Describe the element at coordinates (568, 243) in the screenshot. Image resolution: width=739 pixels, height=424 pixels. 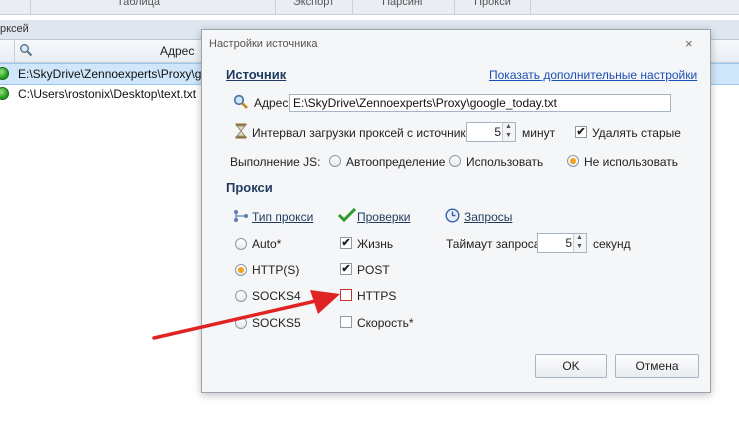
I see `timeout-value: 5` at that location.